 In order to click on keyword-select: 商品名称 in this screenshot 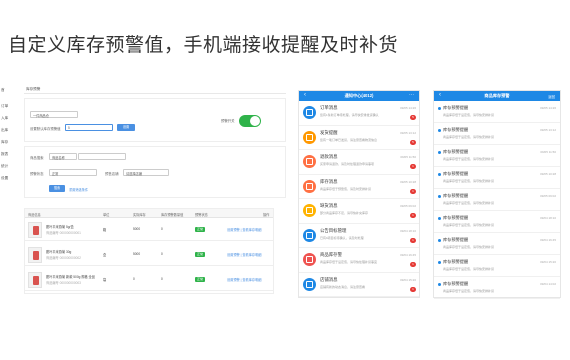, I will do `click(63, 156)`.